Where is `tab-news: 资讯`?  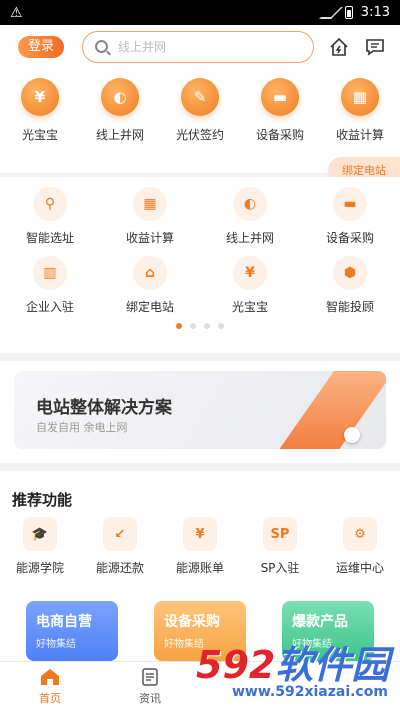 tab-news: 资讯 is located at coordinates (150, 686).